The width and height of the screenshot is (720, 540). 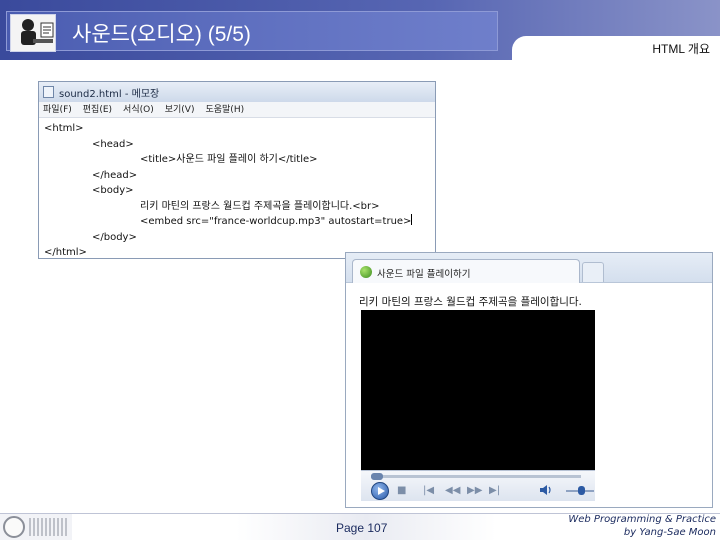 I want to click on university-seal-icon, so click(x=14, y=527).